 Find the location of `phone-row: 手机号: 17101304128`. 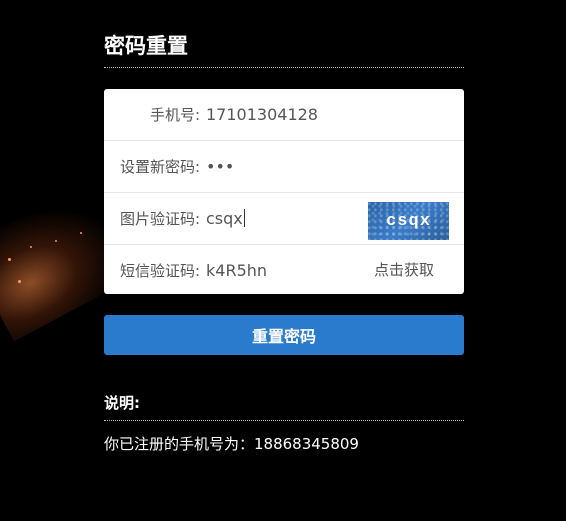

phone-row: 手机号: 17101304128 is located at coordinates (284, 115).